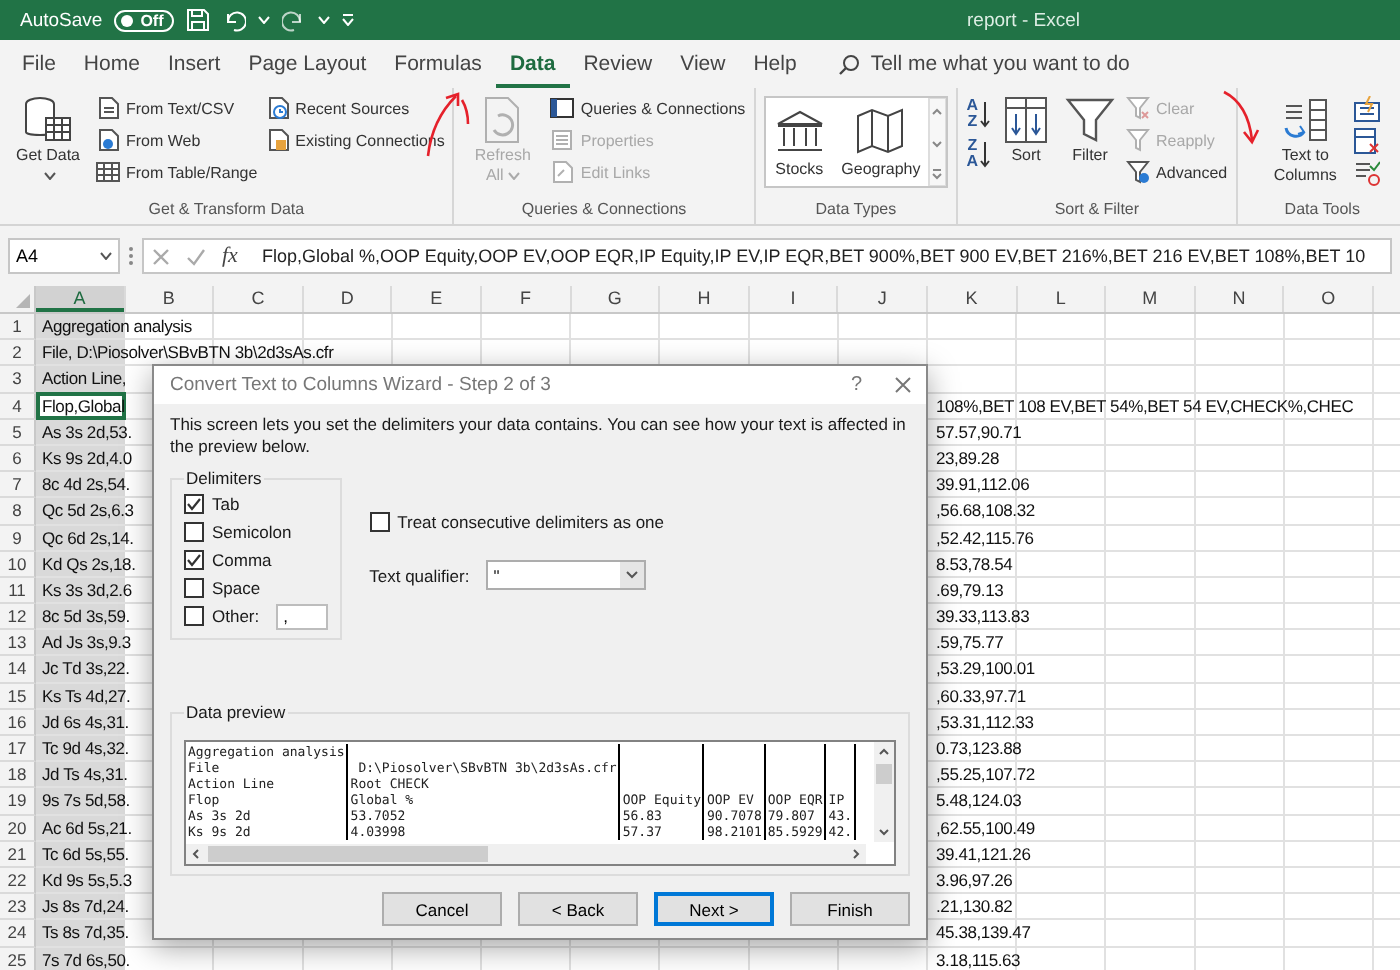 Image resolution: width=1400 pixels, height=970 pixels. Describe the element at coordinates (111, 64) in the screenshot. I see `menu-tab: Home` at that location.